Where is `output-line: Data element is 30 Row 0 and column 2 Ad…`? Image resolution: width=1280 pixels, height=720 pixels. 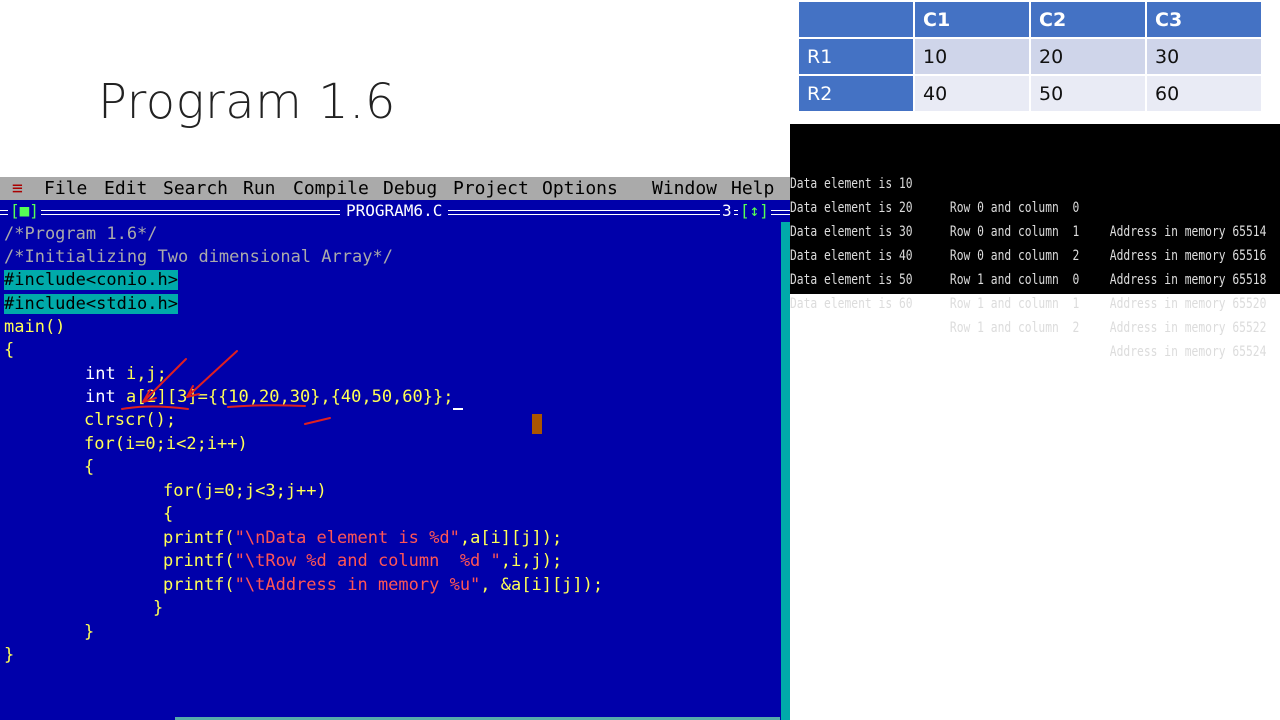 output-line: Data element is 30 Row 0 and column 2 Ad… is located at coordinates (1028, 242).